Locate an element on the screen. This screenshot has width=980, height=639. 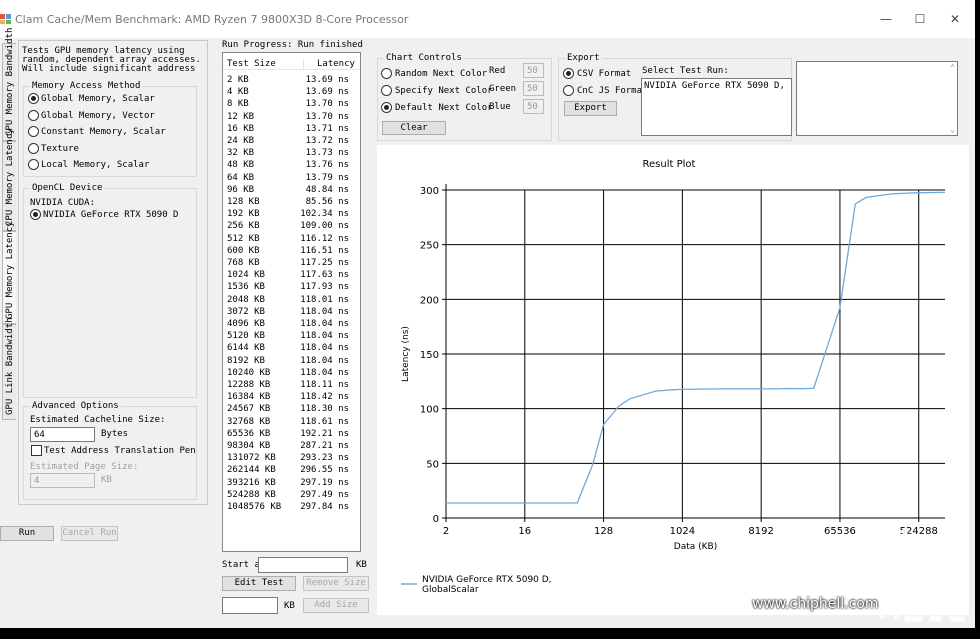
test-run-listbox: NVIDIA GeForce RTX 5090 D, GlobalScalar is located at coordinates (716, 107).